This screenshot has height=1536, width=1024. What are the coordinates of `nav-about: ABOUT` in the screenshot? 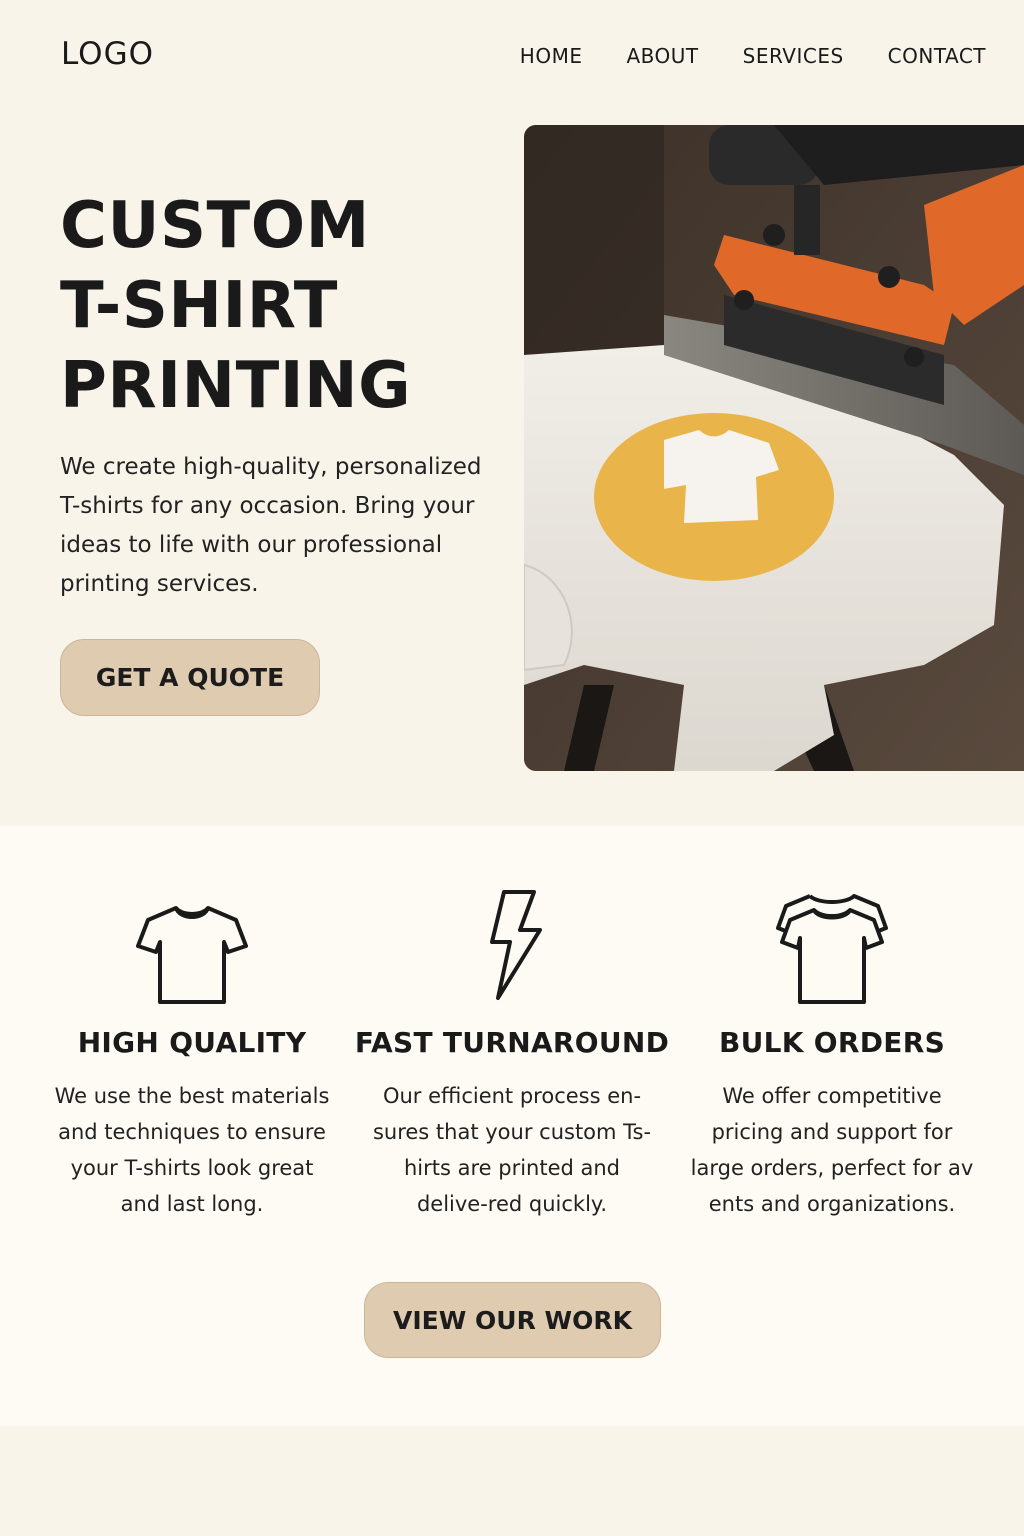 It's located at (662, 56).